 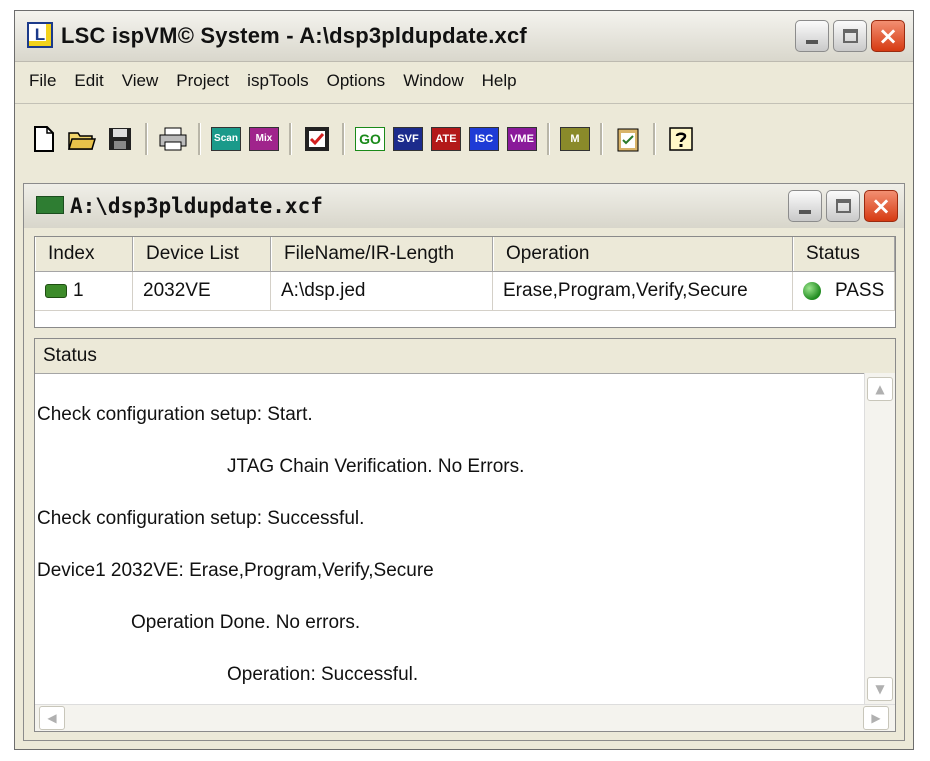 I want to click on svf-icon: SVF, so click(x=408, y=139).